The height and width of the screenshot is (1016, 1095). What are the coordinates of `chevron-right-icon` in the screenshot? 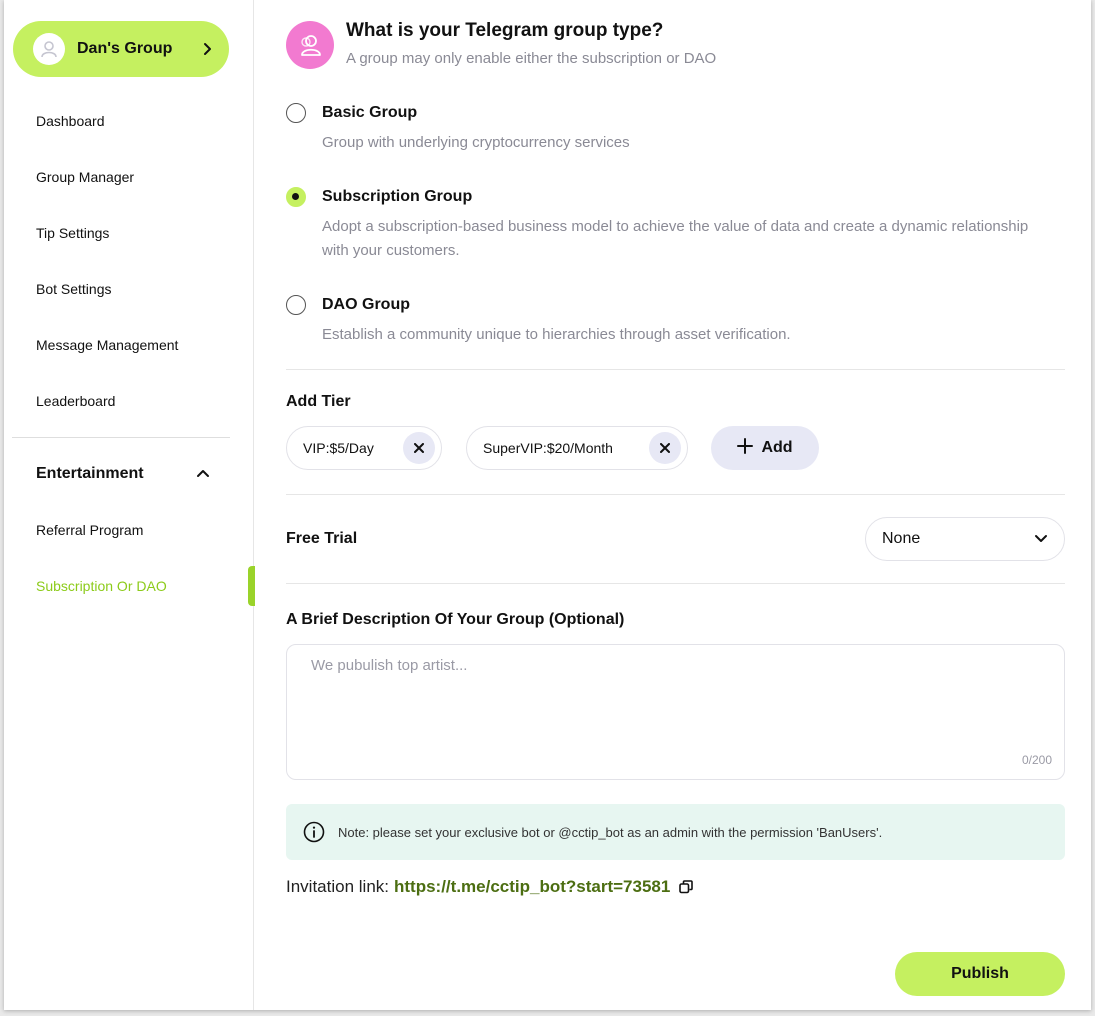 It's located at (208, 49).